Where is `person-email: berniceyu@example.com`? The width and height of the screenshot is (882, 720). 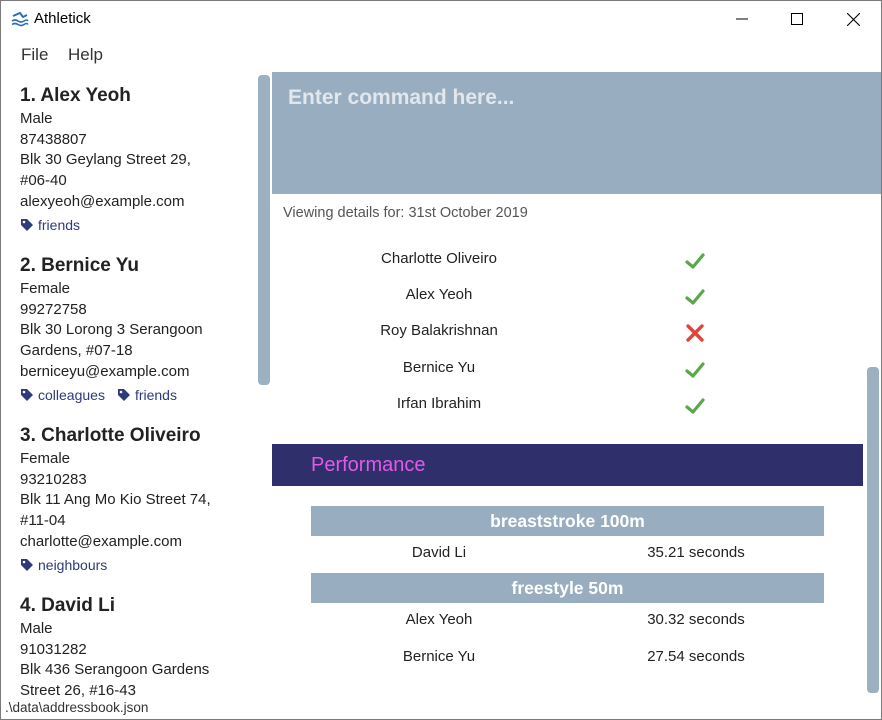
person-email: berniceyu@example.com is located at coordinates (105, 371).